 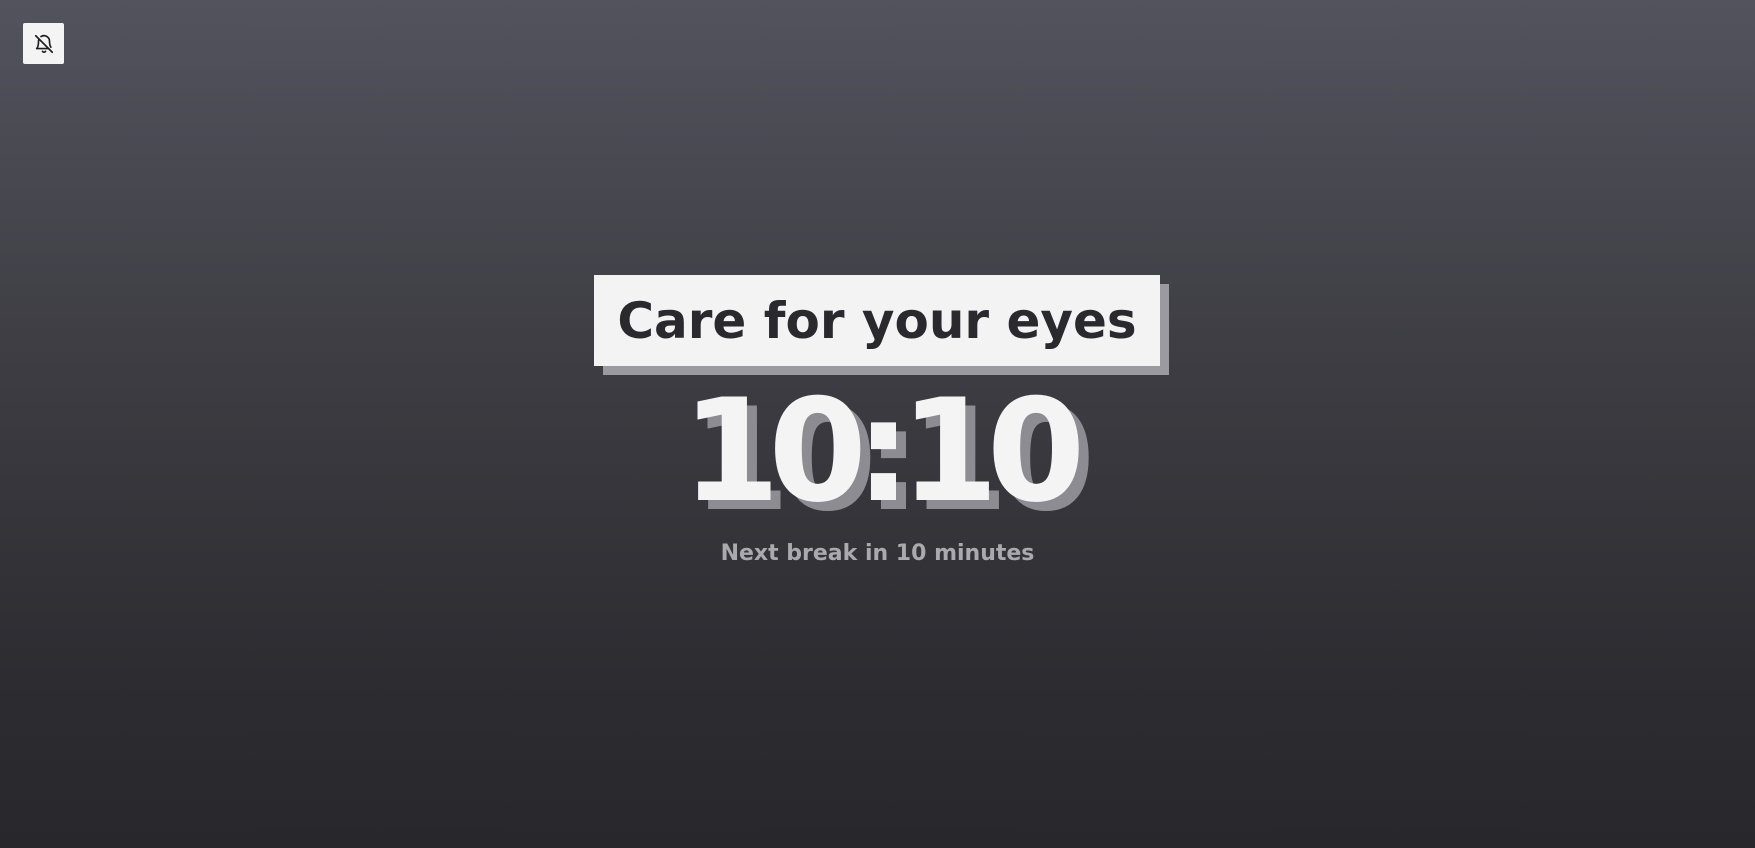 I want to click on page-title: Care for your eyes, so click(x=877, y=320).